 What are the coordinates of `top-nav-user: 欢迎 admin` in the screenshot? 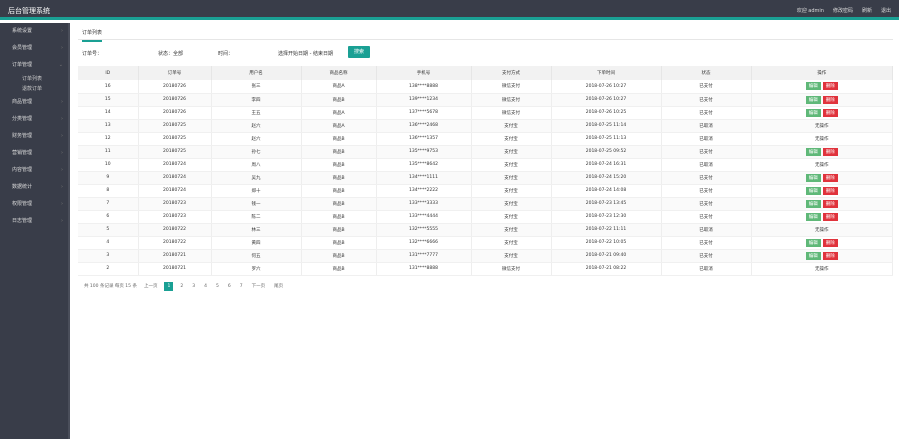 It's located at (810, 10).